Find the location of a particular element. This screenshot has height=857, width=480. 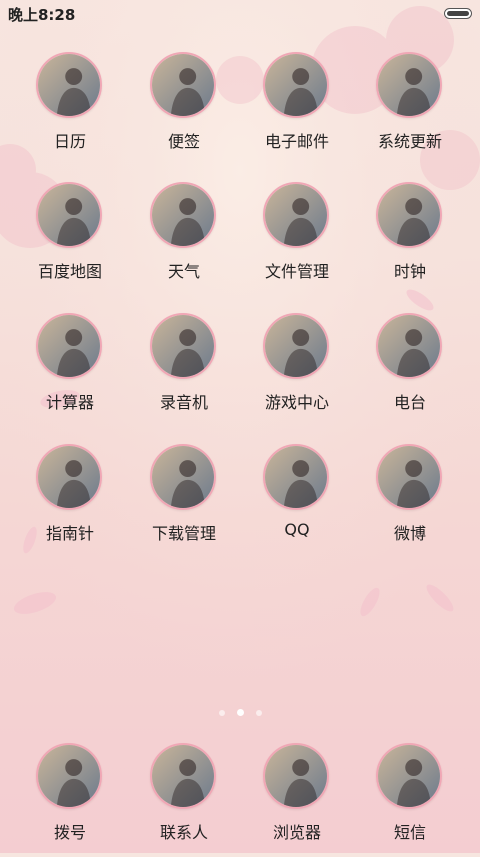

dock-app-2: 浏览器 is located at coordinates (297, 799).